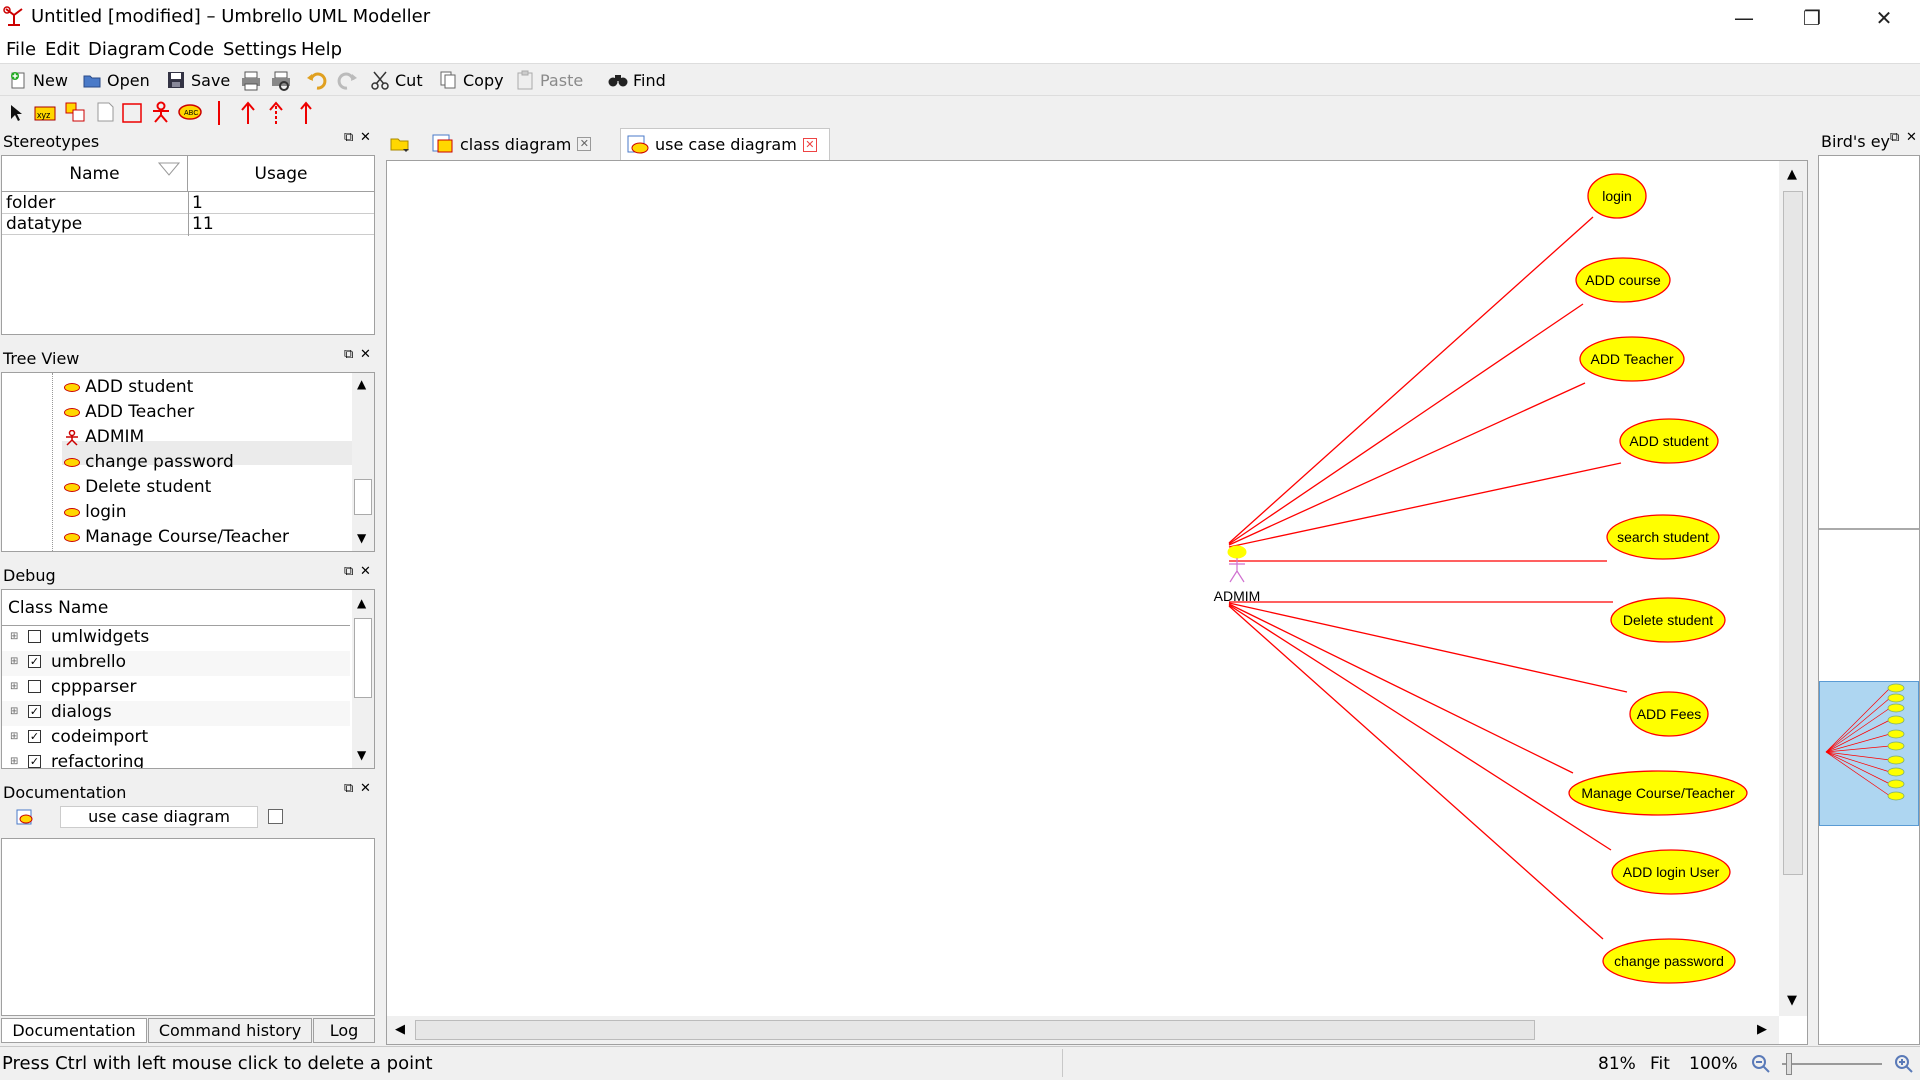  What do you see at coordinates (45, 113) in the screenshot?
I see `text-xyz-icon: xyz` at bounding box center [45, 113].